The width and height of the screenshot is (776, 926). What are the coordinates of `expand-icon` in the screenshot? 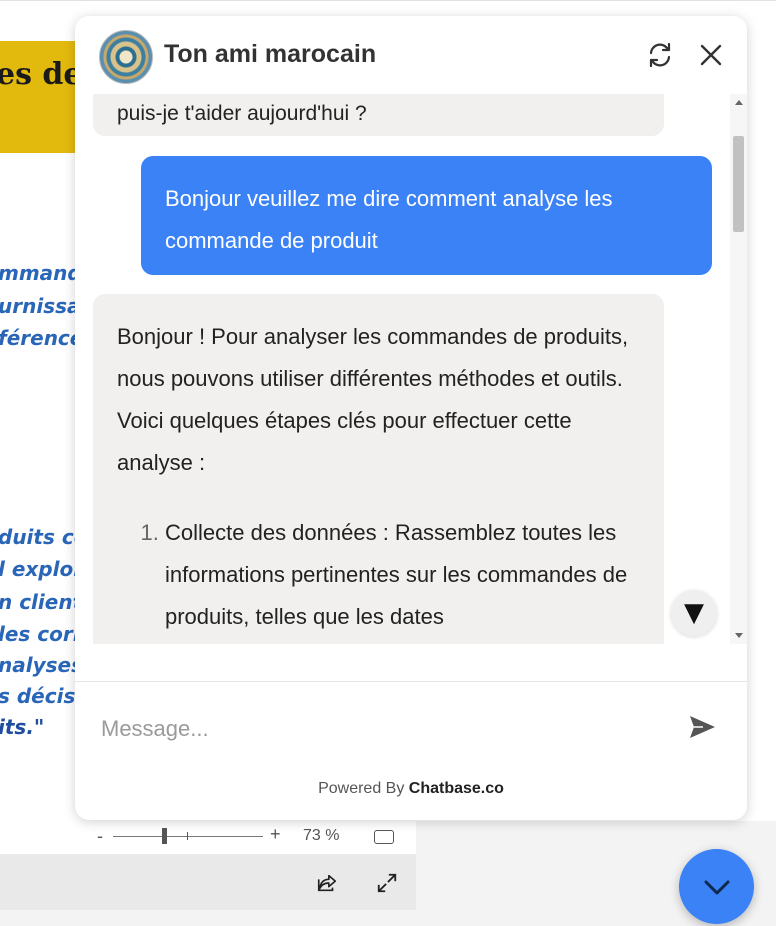 It's located at (387, 883).